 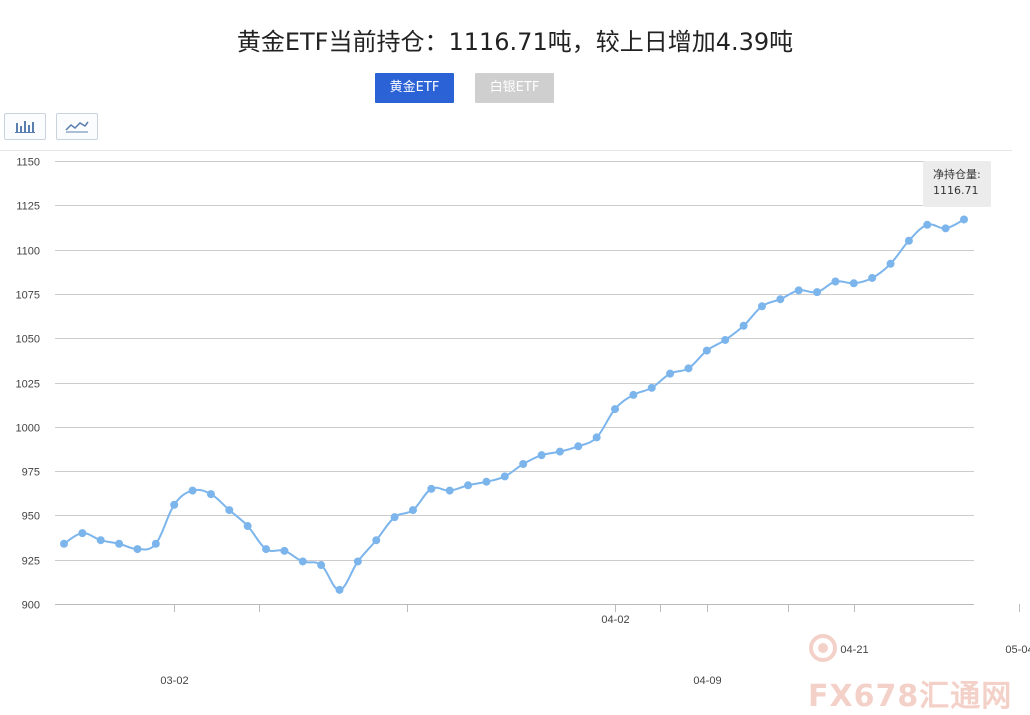 What do you see at coordinates (707, 681) in the screenshot?
I see `x-tick-label: 04-09` at bounding box center [707, 681].